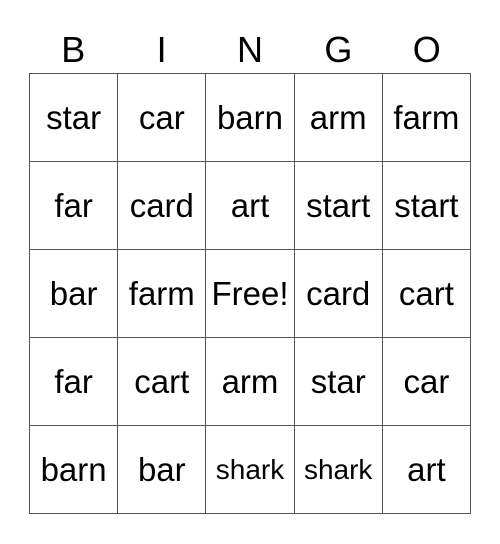  Describe the element at coordinates (73, 49) in the screenshot. I see `header-letter: B` at that location.